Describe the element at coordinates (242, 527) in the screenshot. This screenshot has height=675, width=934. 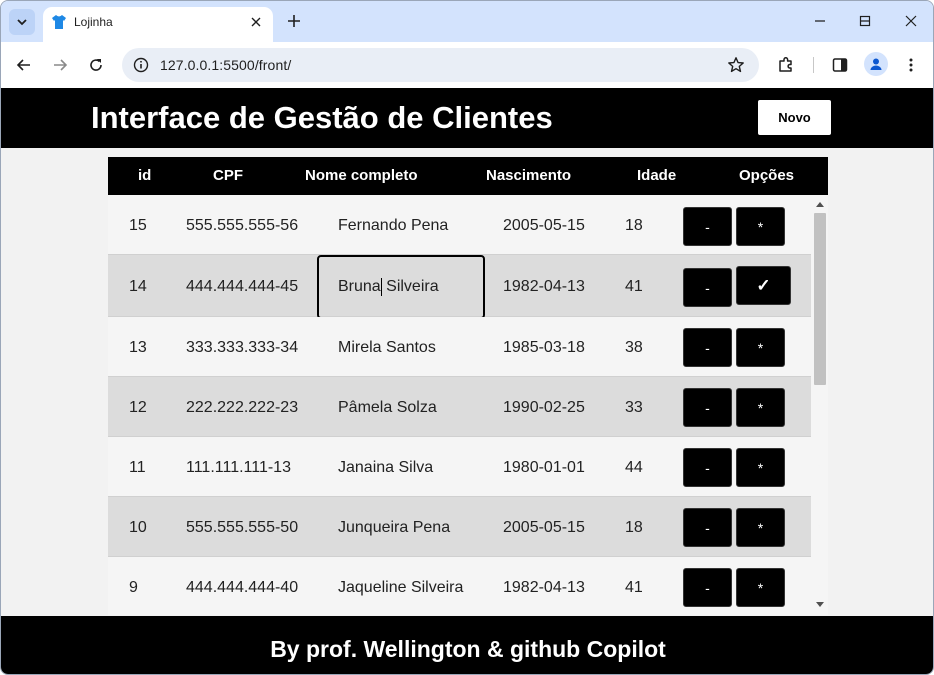
I see `cell-cpf: 555.555.555-50` at that location.